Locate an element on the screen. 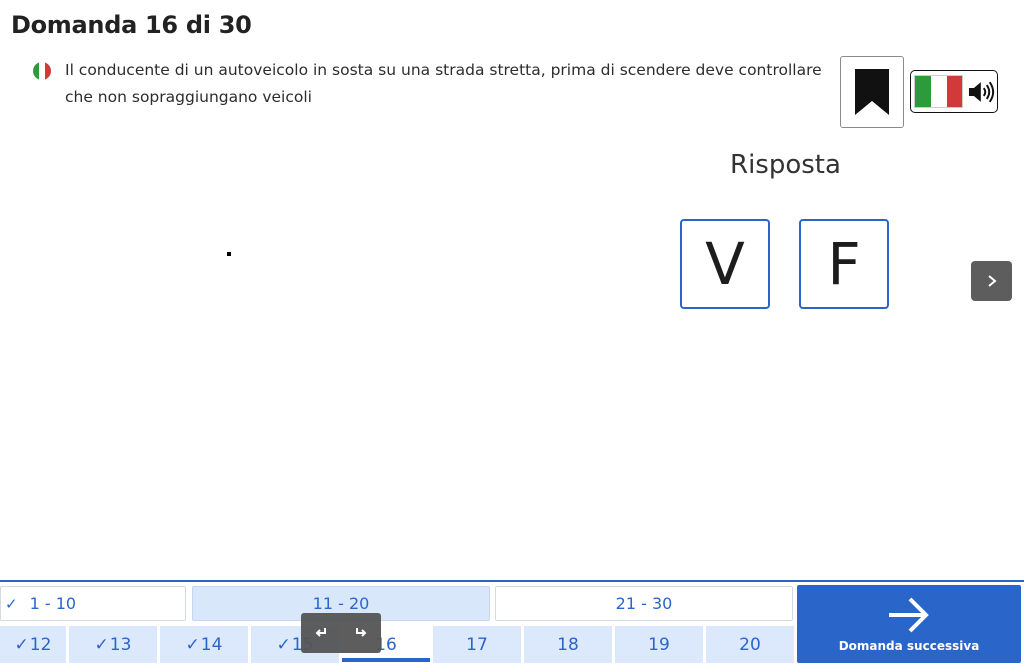 Image resolution: width=1024 pixels, height=665 pixels. answer-false-button: F is located at coordinates (844, 264).